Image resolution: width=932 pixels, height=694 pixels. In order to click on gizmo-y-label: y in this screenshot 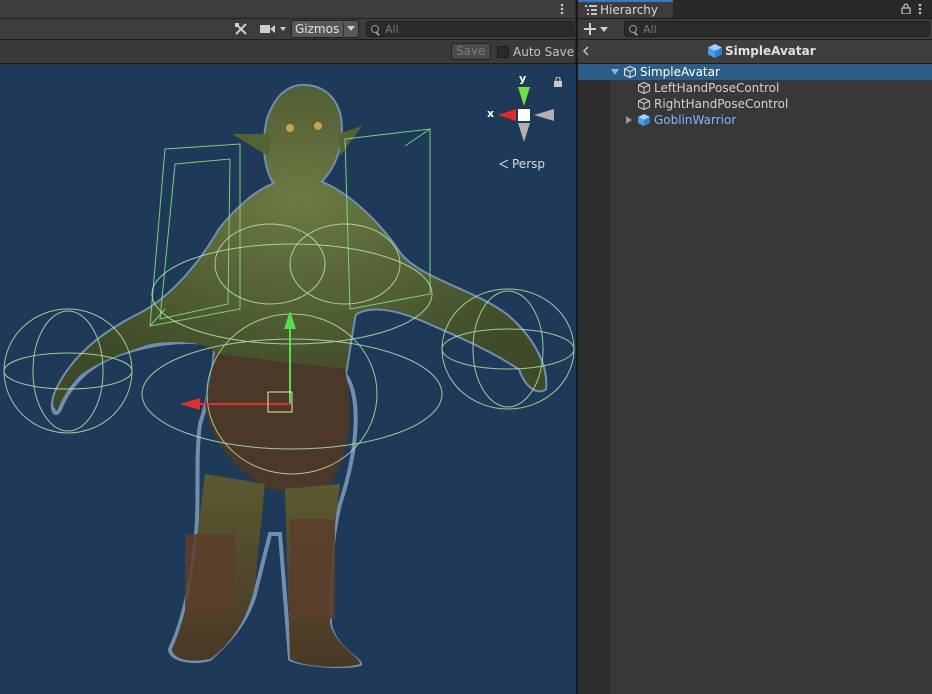, I will do `click(523, 78)`.